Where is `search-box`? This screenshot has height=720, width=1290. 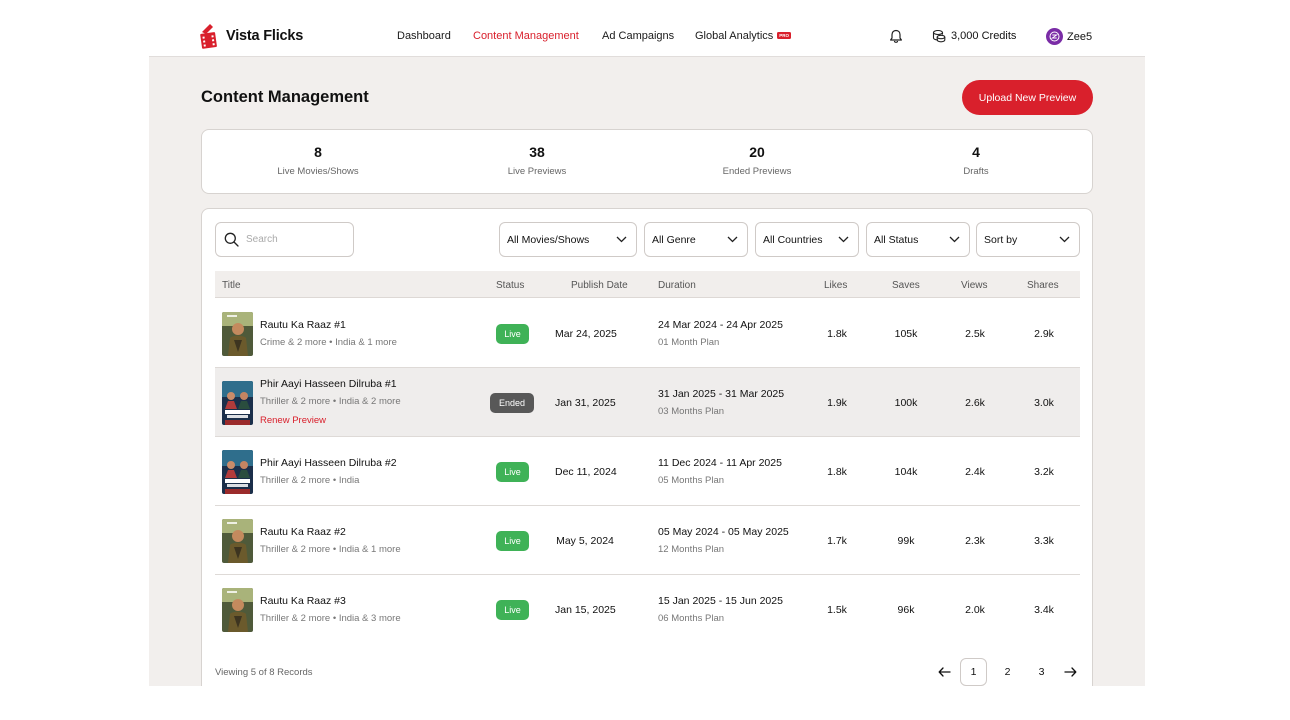
search-box is located at coordinates (284, 239).